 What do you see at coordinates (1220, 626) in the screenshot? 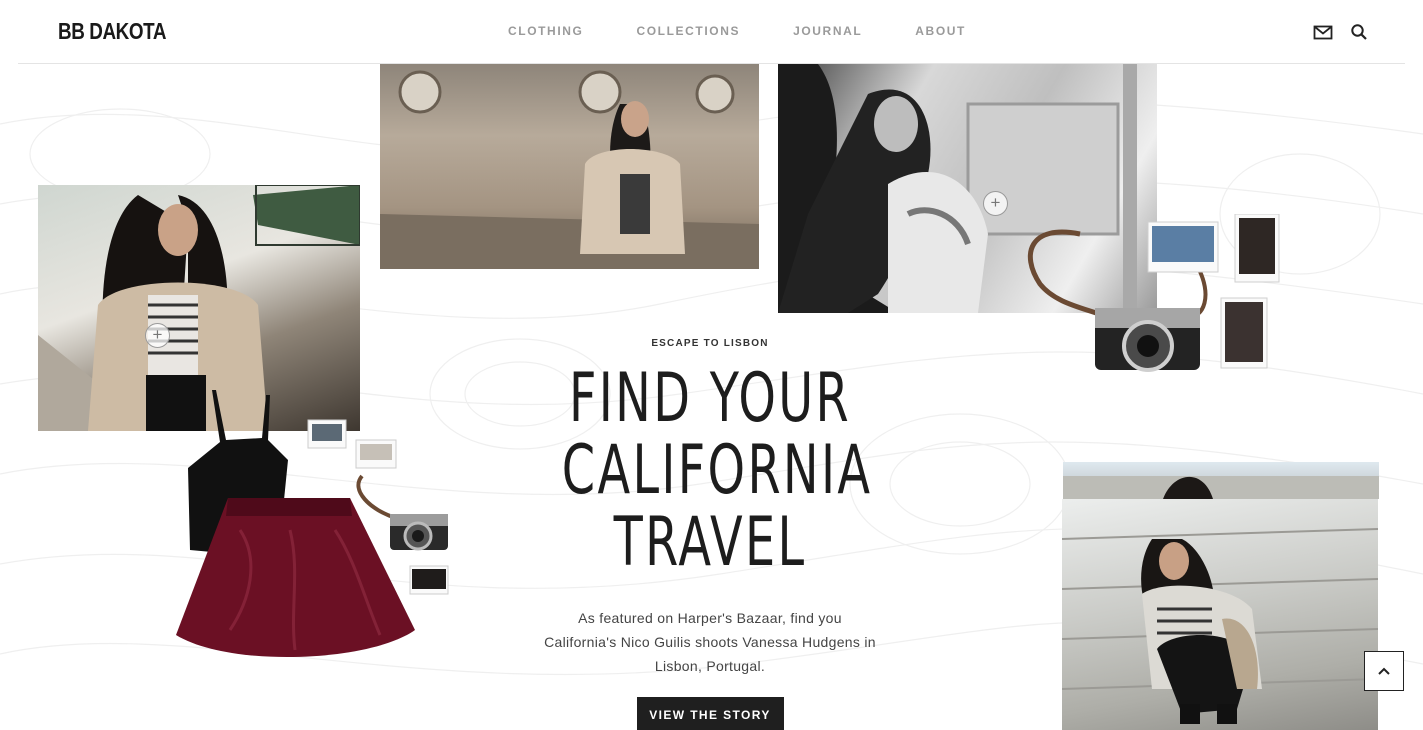
I see `photo-stairs-illustration` at bounding box center [1220, 626].